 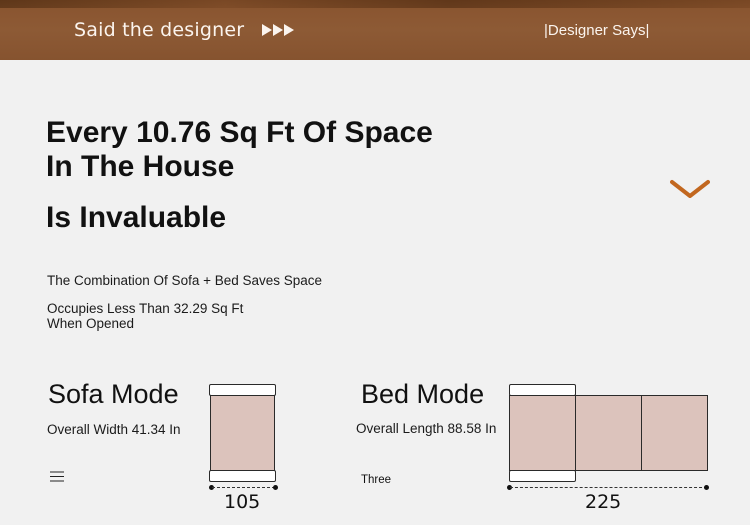 I want to click on banner-tagline: |Designer Says|, so click(x=597, y=30).